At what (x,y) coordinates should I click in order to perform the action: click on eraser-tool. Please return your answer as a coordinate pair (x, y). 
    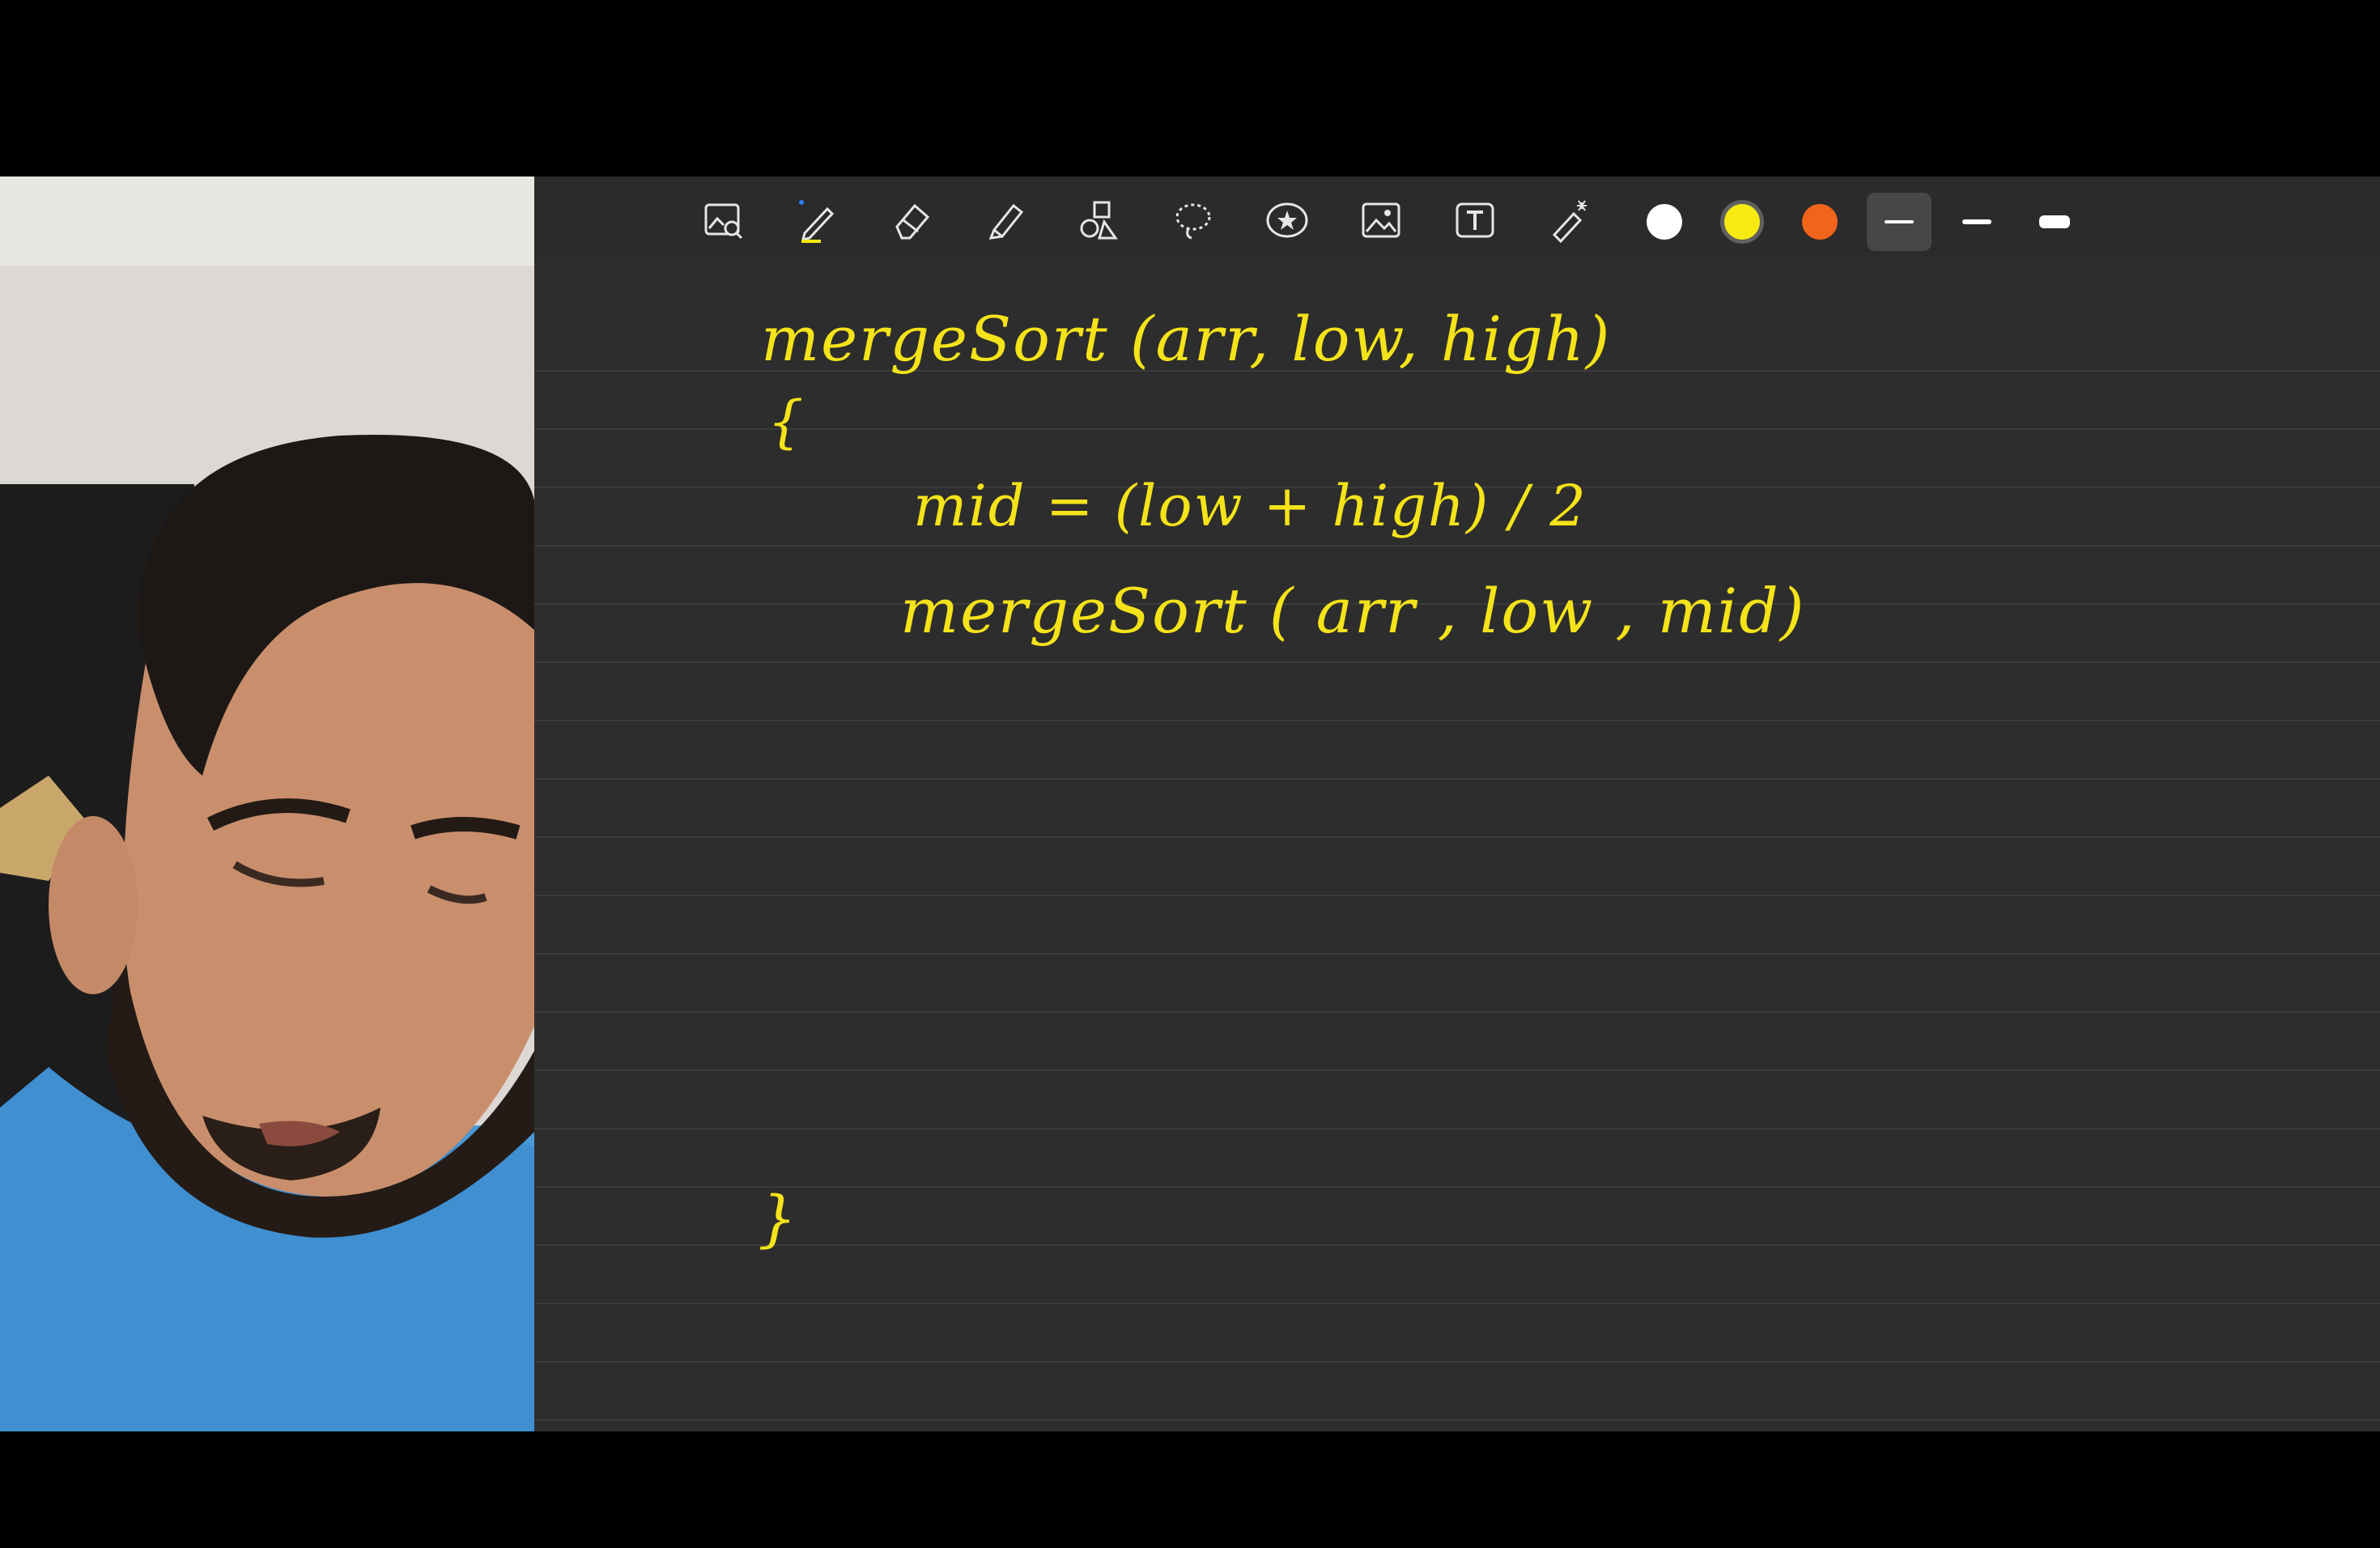
    Looking at the image, I should click on (911, 220).